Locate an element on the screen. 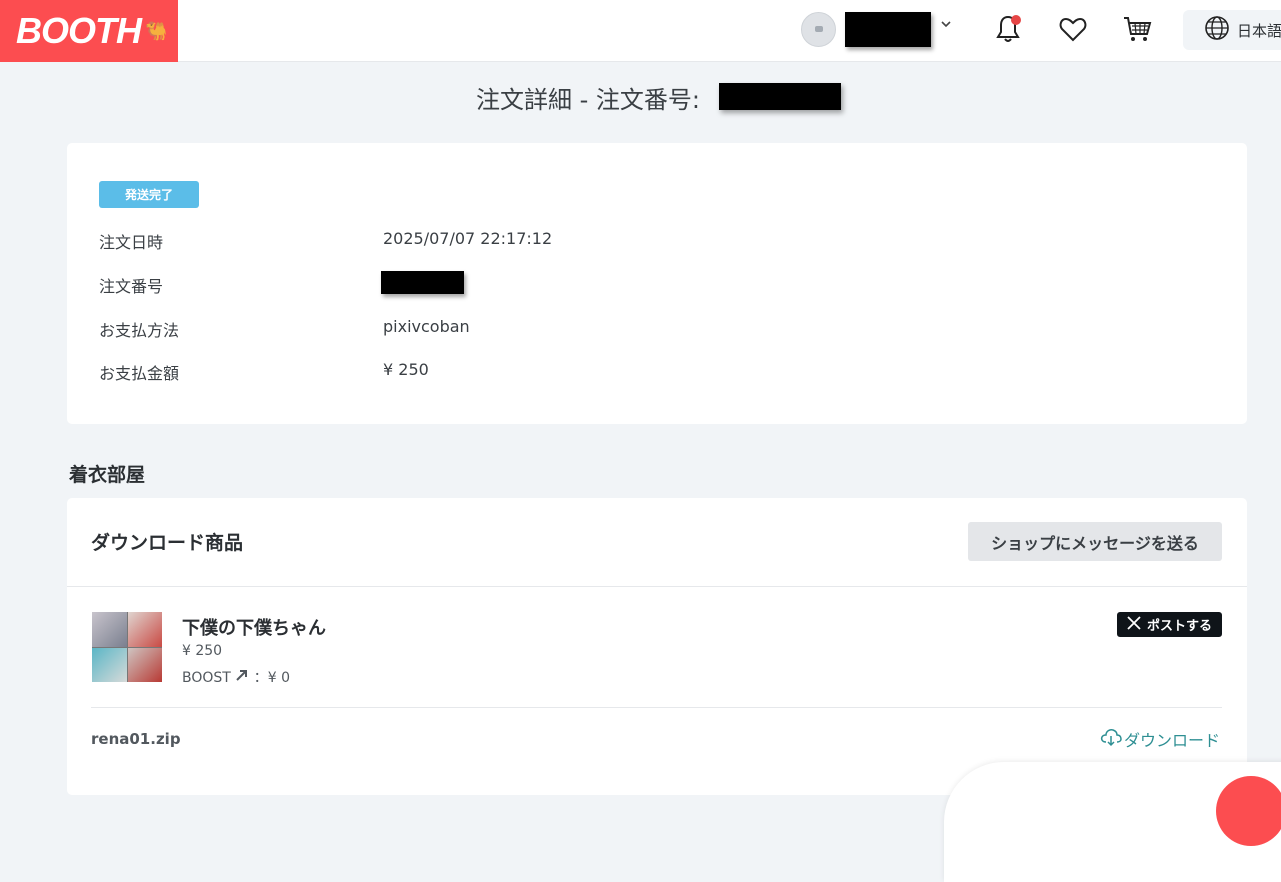  shop-name: 着衣部屋 is located at coordinates (107, 473).